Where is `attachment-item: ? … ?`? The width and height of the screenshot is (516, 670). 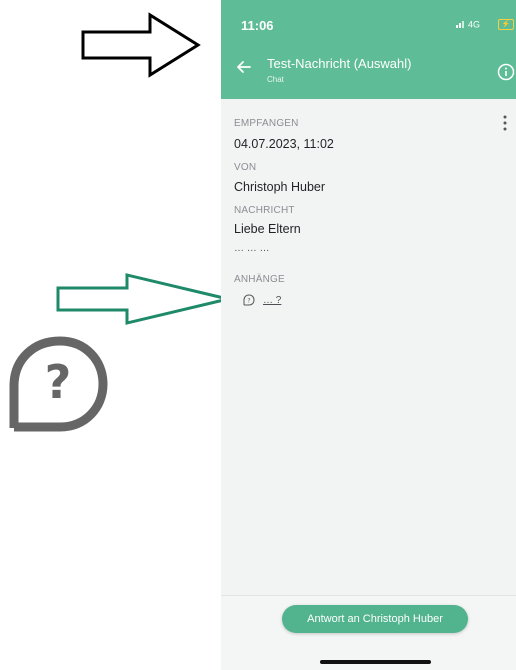 attachment-item: ? … ? is located at coordinates (262, 300).